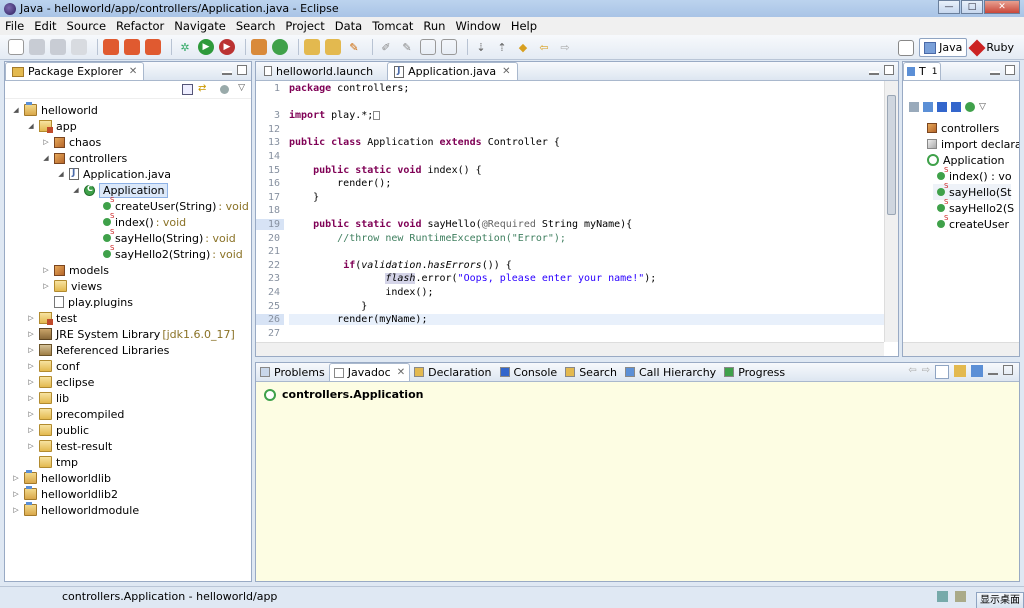 The image size is (1024, 608). Describe the element at coordinates (71, 142) in the screenshot. I see `tree-node: ▷ chaos` at that location.